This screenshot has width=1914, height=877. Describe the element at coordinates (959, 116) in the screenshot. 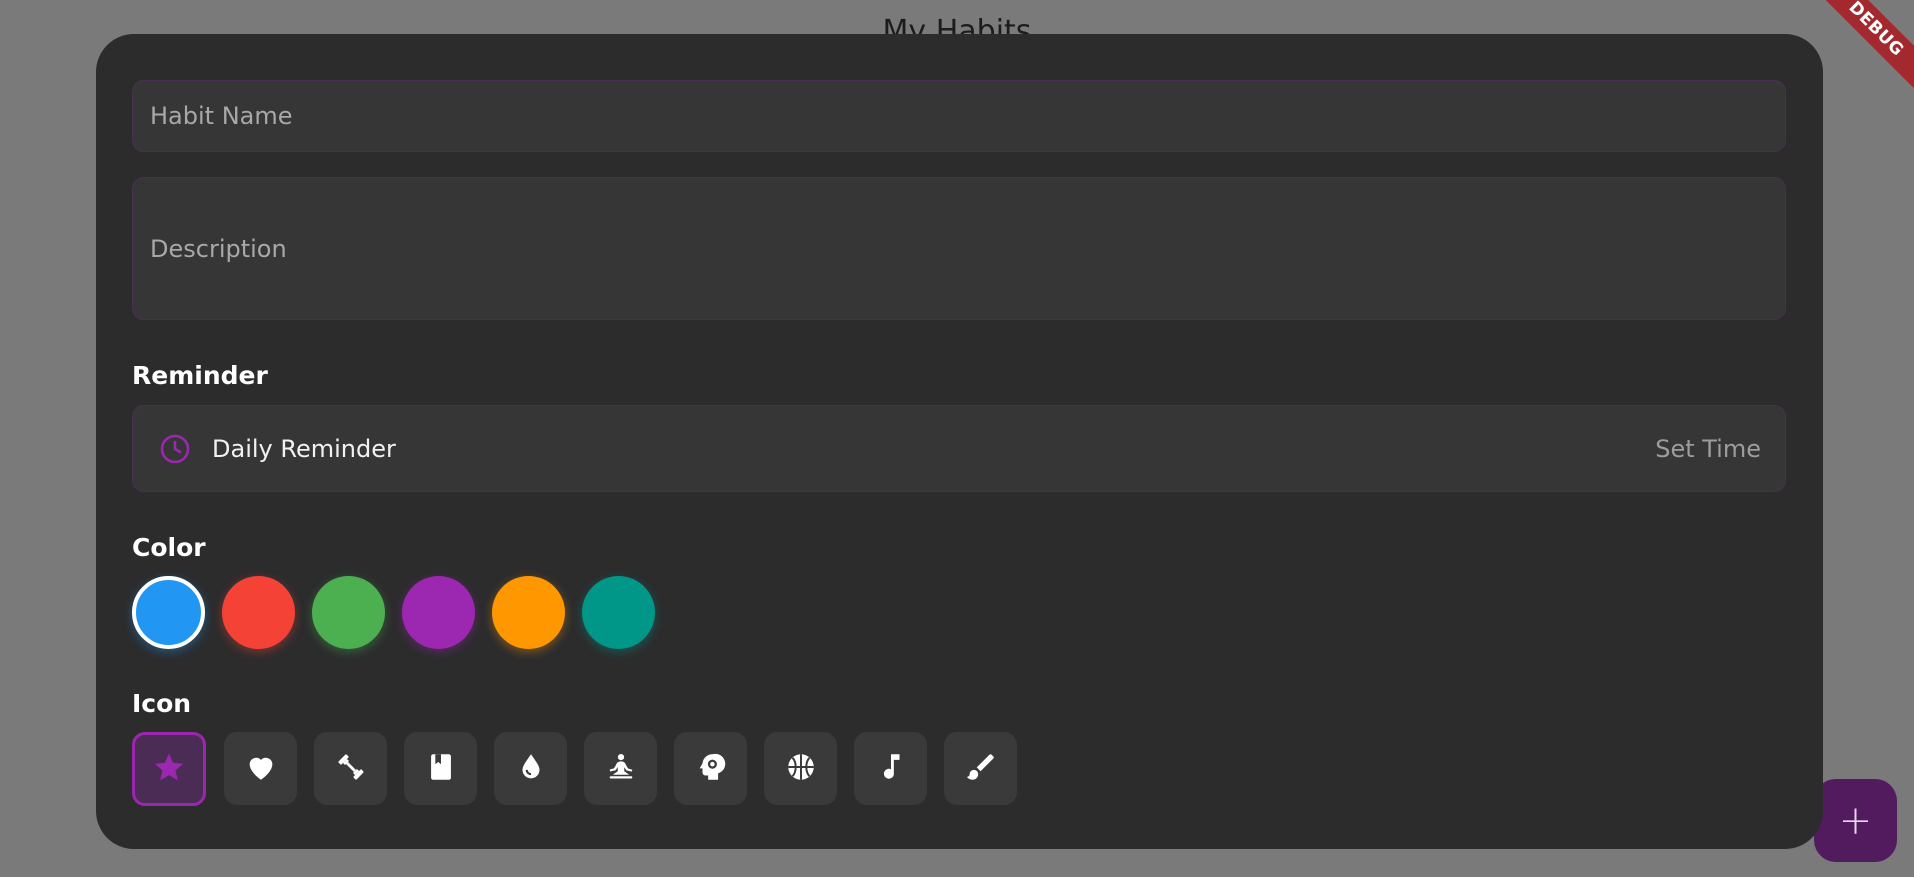

I see `habit-name-field: Habit Name` at that location.